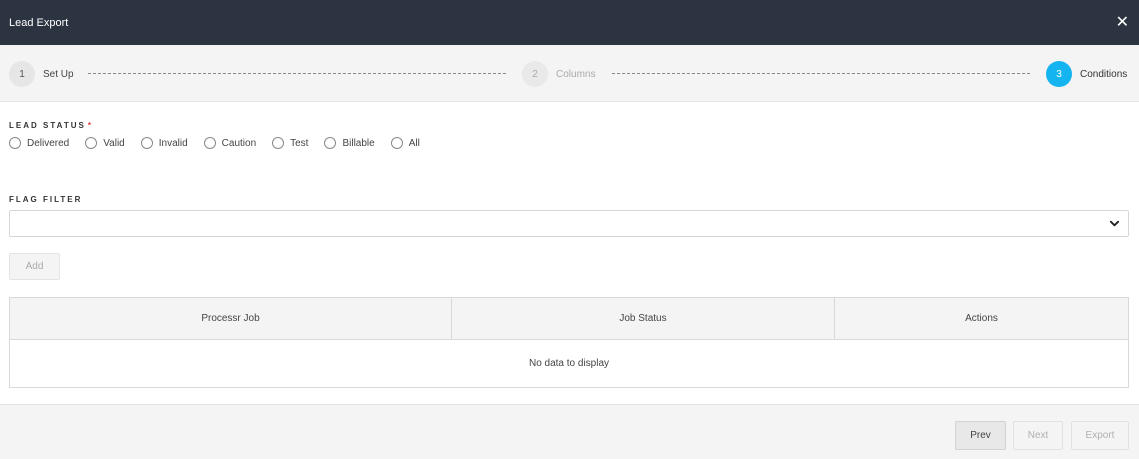 This screenshot has height=459, width=1139. Describe the element at coordinates (41, 74) in the screenshot. I see `step-set-up: 1 Set Up` at that location.